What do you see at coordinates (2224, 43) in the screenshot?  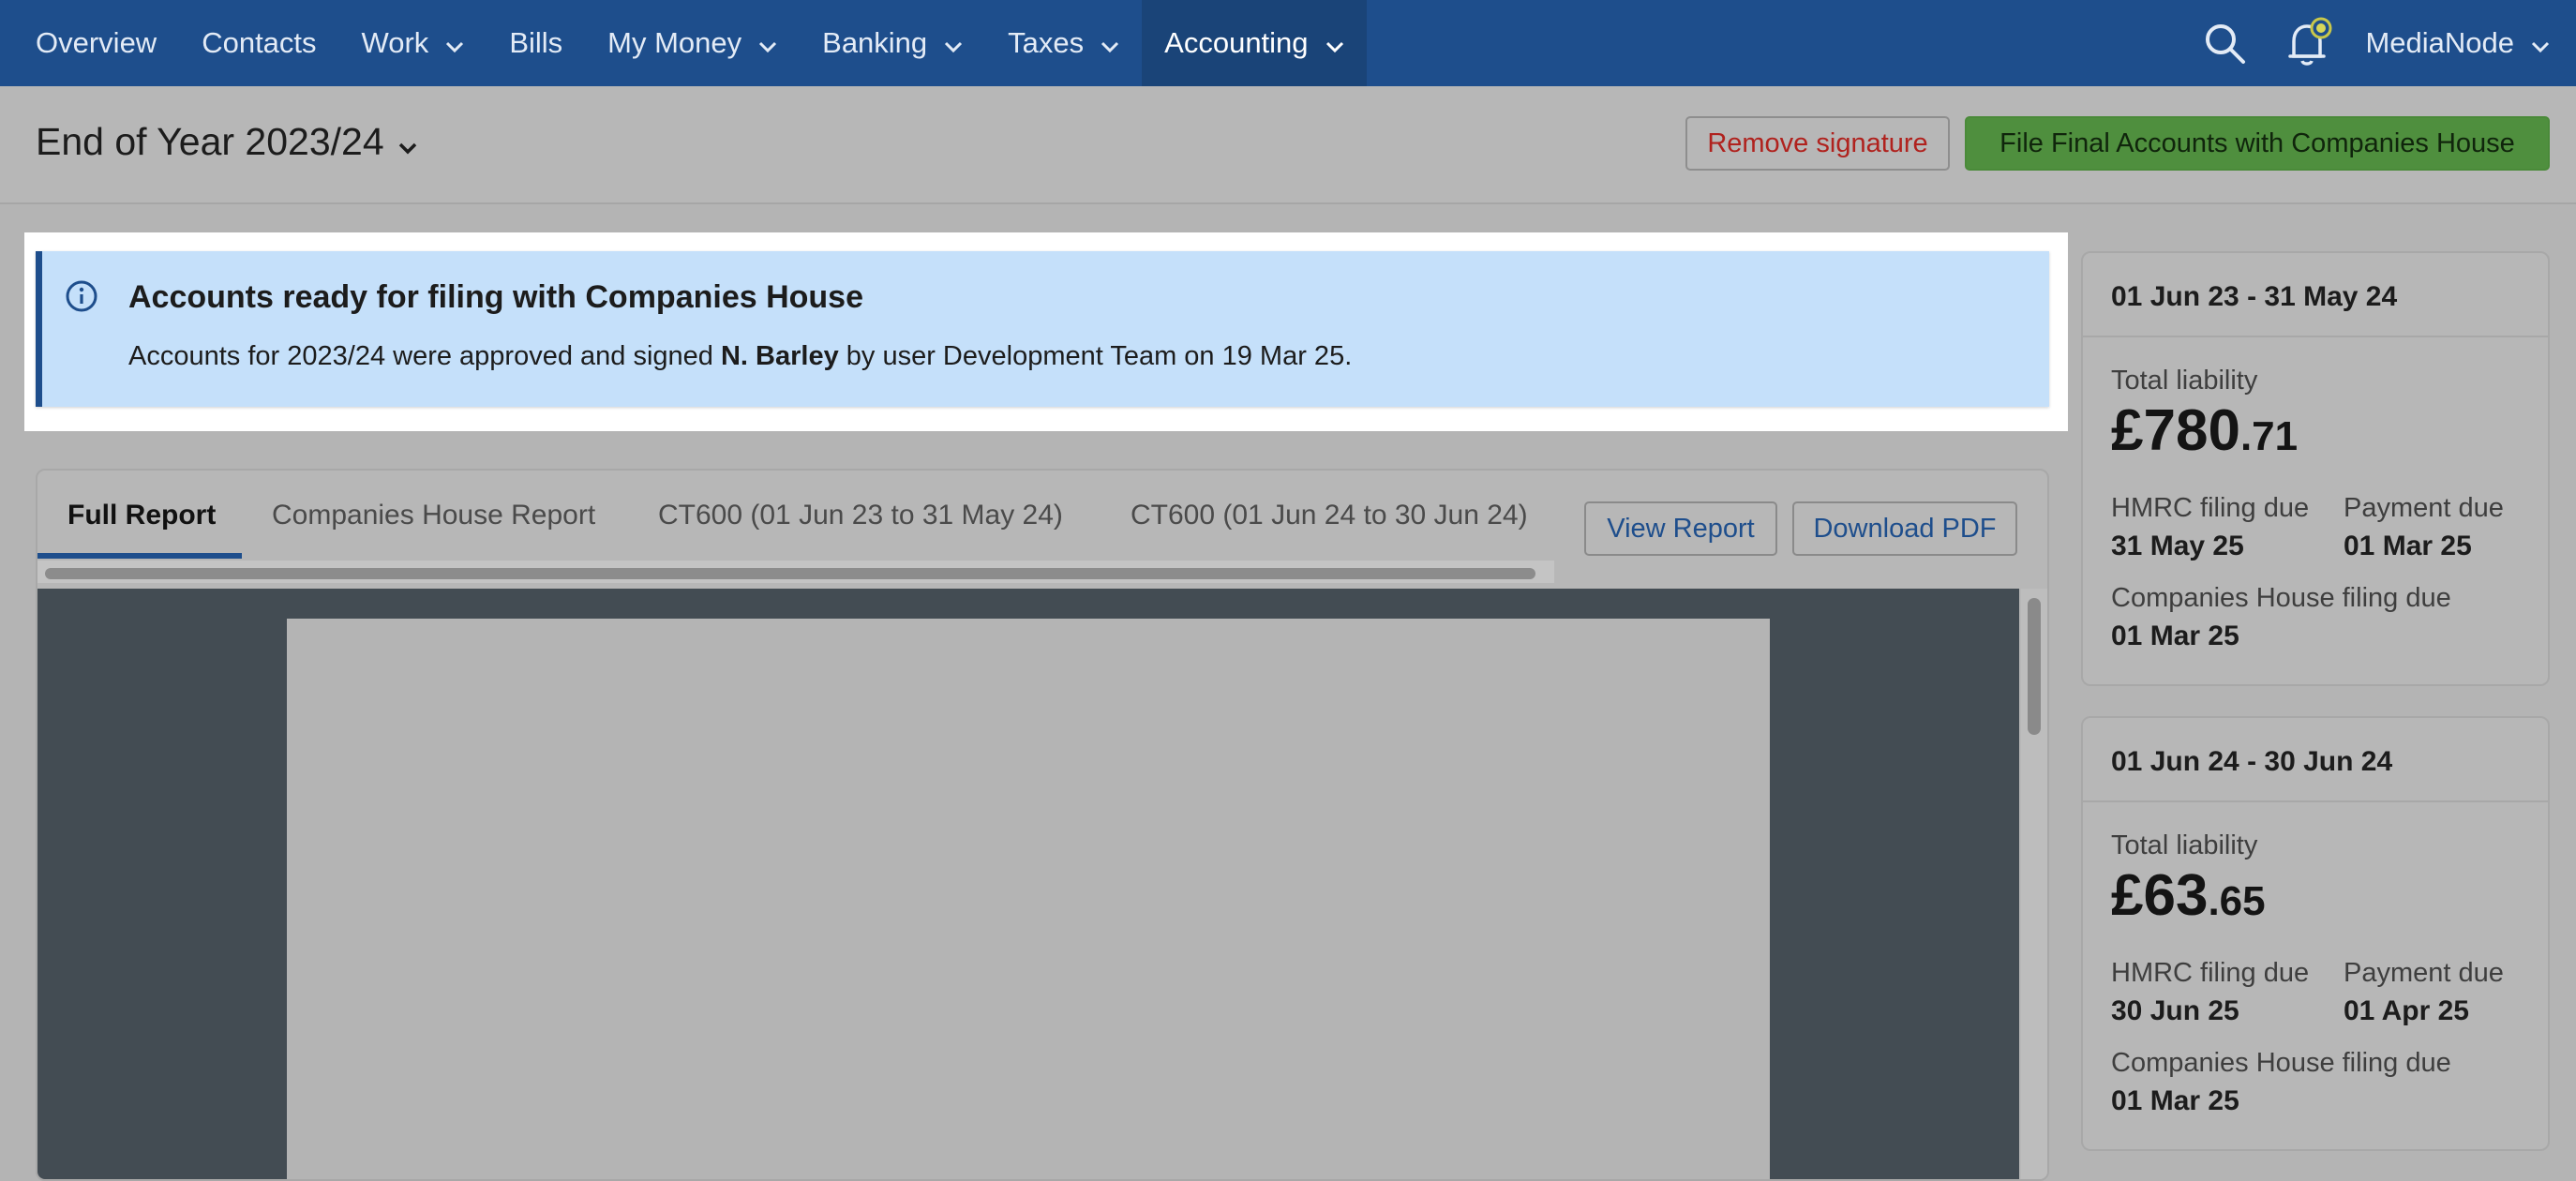 I see `search-icon` at bounding box center [2224, 43].